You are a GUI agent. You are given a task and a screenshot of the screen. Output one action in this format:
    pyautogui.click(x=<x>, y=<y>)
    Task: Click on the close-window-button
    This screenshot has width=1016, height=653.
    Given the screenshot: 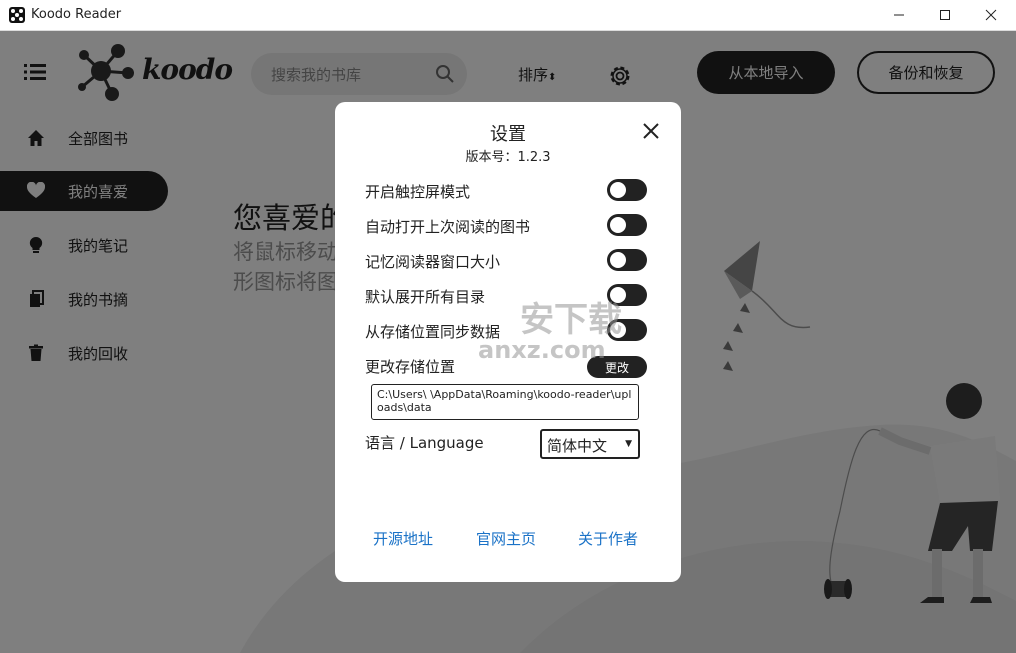 What is the action you would take?
    pyautogui.click(x=991, y=15)
    